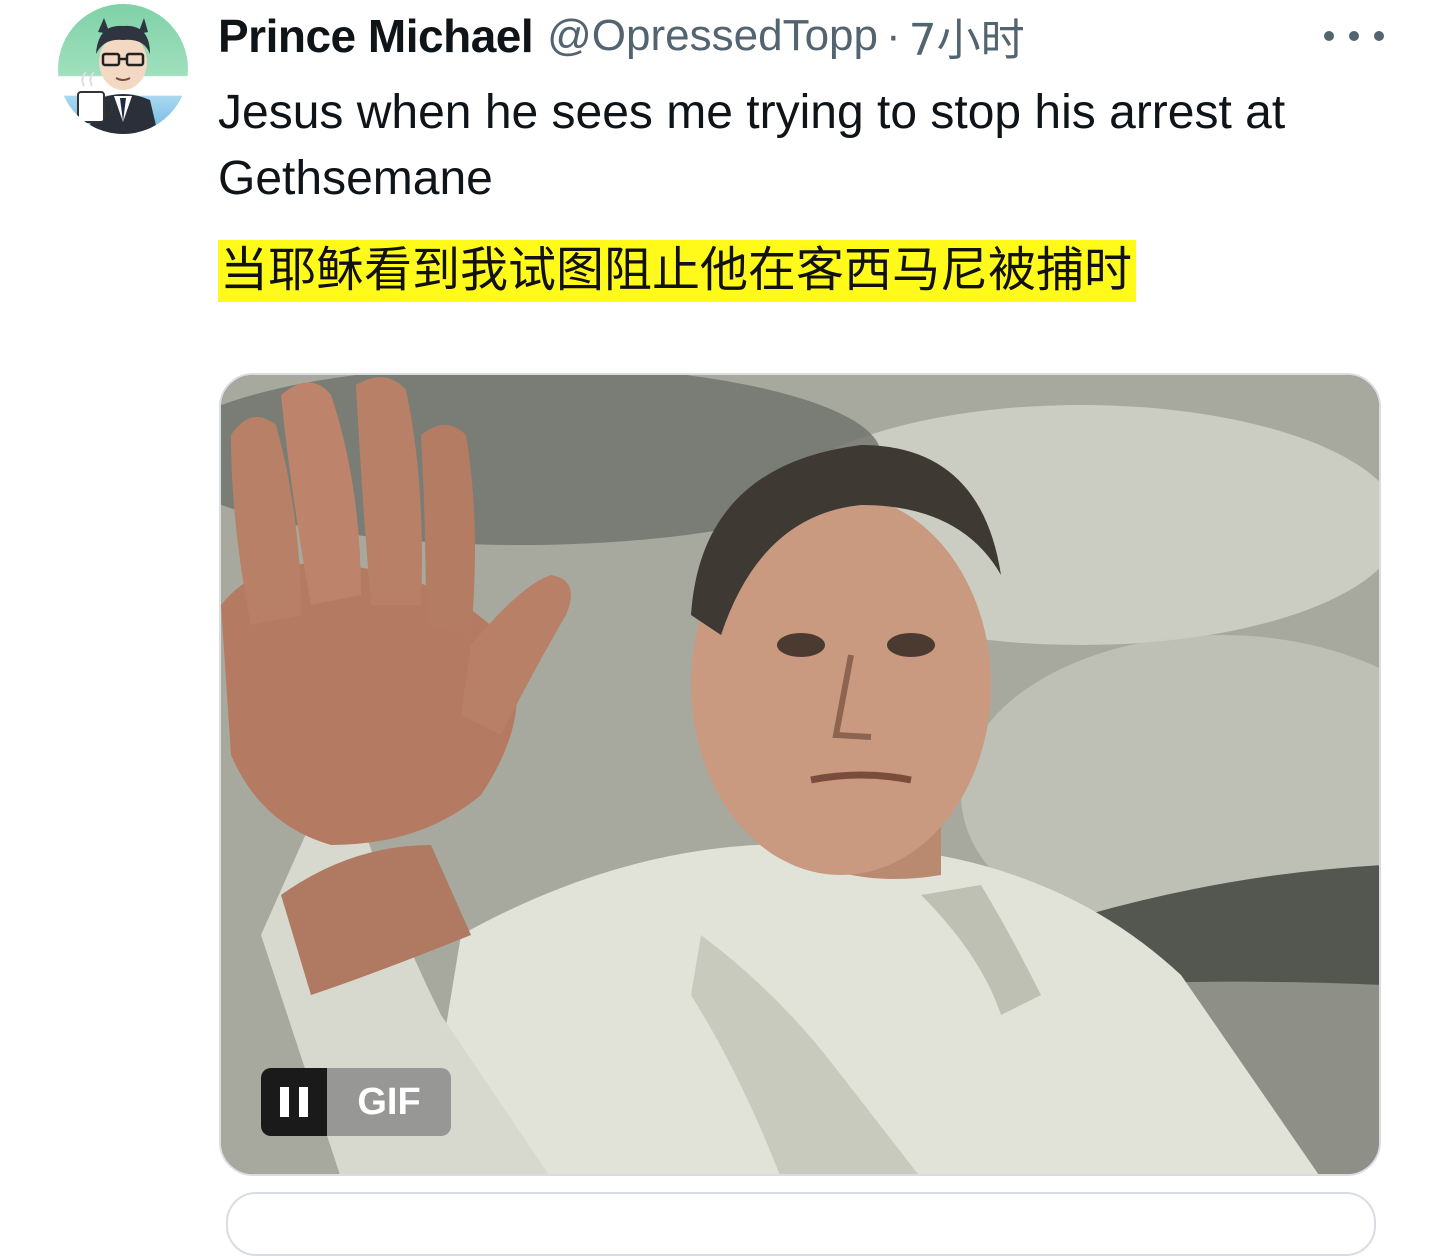 This screenshot has height=1256, width=1440. Describe the element at coordinates (294, 1102) in the screenshot. I see `pause-icon` at that location.